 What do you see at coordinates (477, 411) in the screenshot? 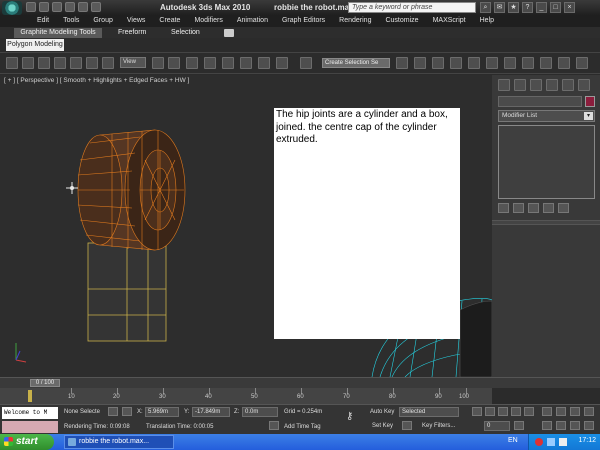
I see `go-to-start-icon` at bounding box center [477, 411].